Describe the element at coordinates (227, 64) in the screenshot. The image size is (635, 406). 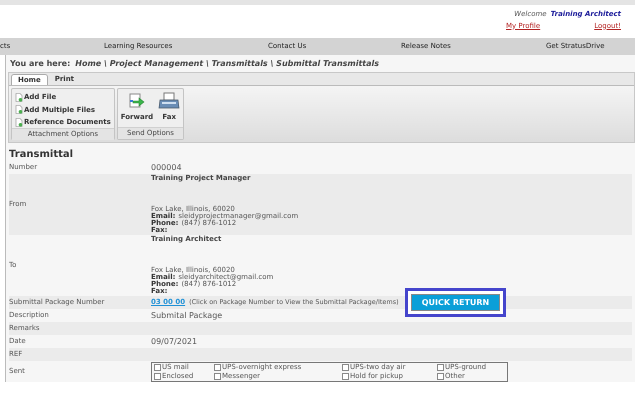
I see `breadcrumb-path: Home \ Project Management \ Transmittals \ Submittal Transmittals` at that location.